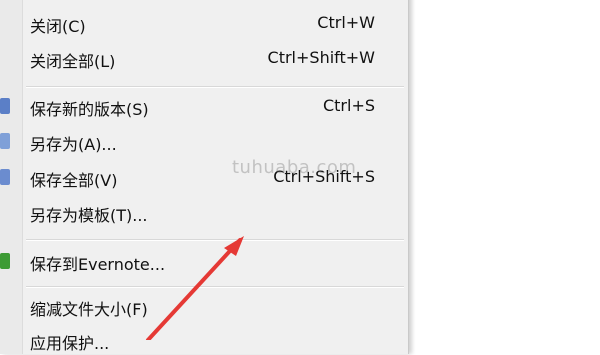 This screenshot has height=355, width=600. I want to click on red-arrow-annotation, so click(195, 288).